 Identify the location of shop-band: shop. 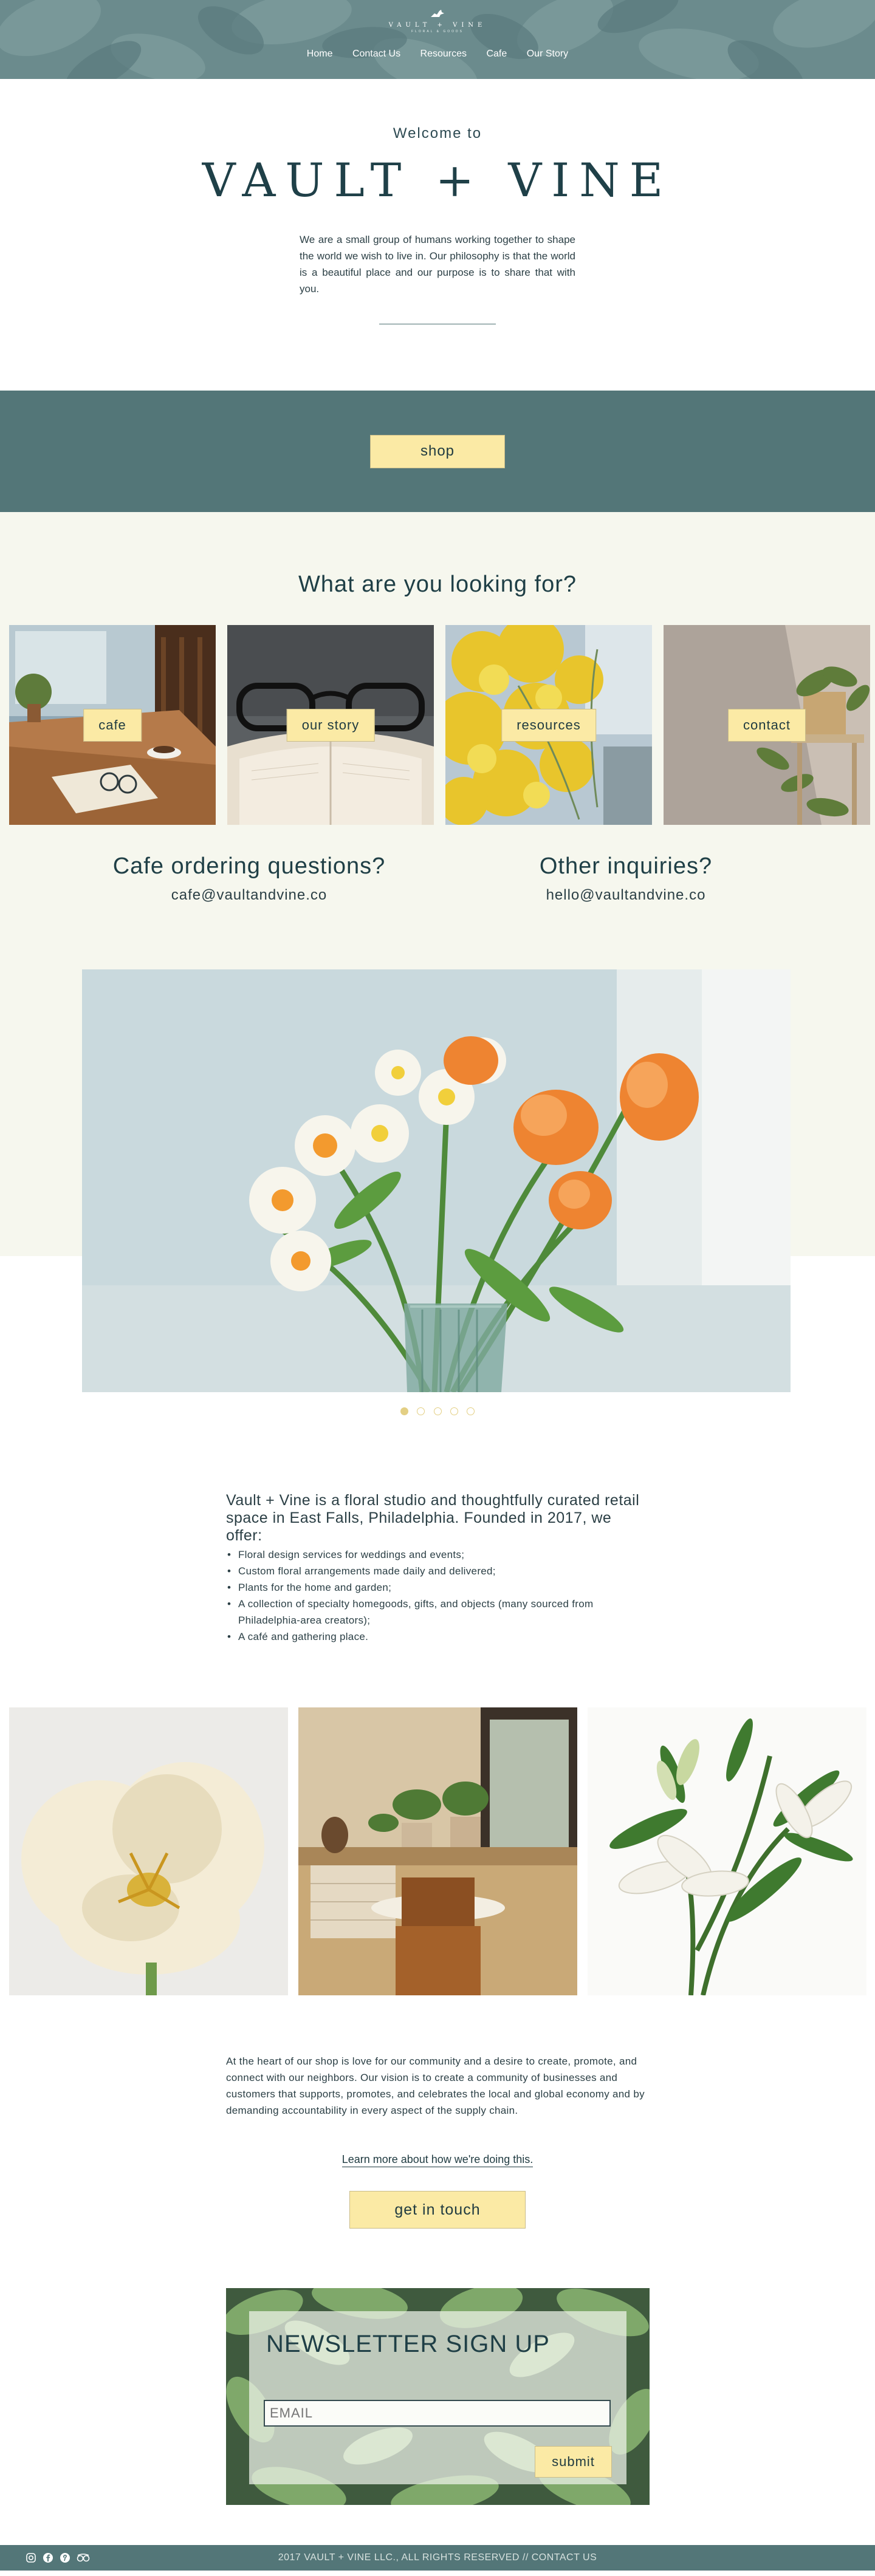
(437, 451).